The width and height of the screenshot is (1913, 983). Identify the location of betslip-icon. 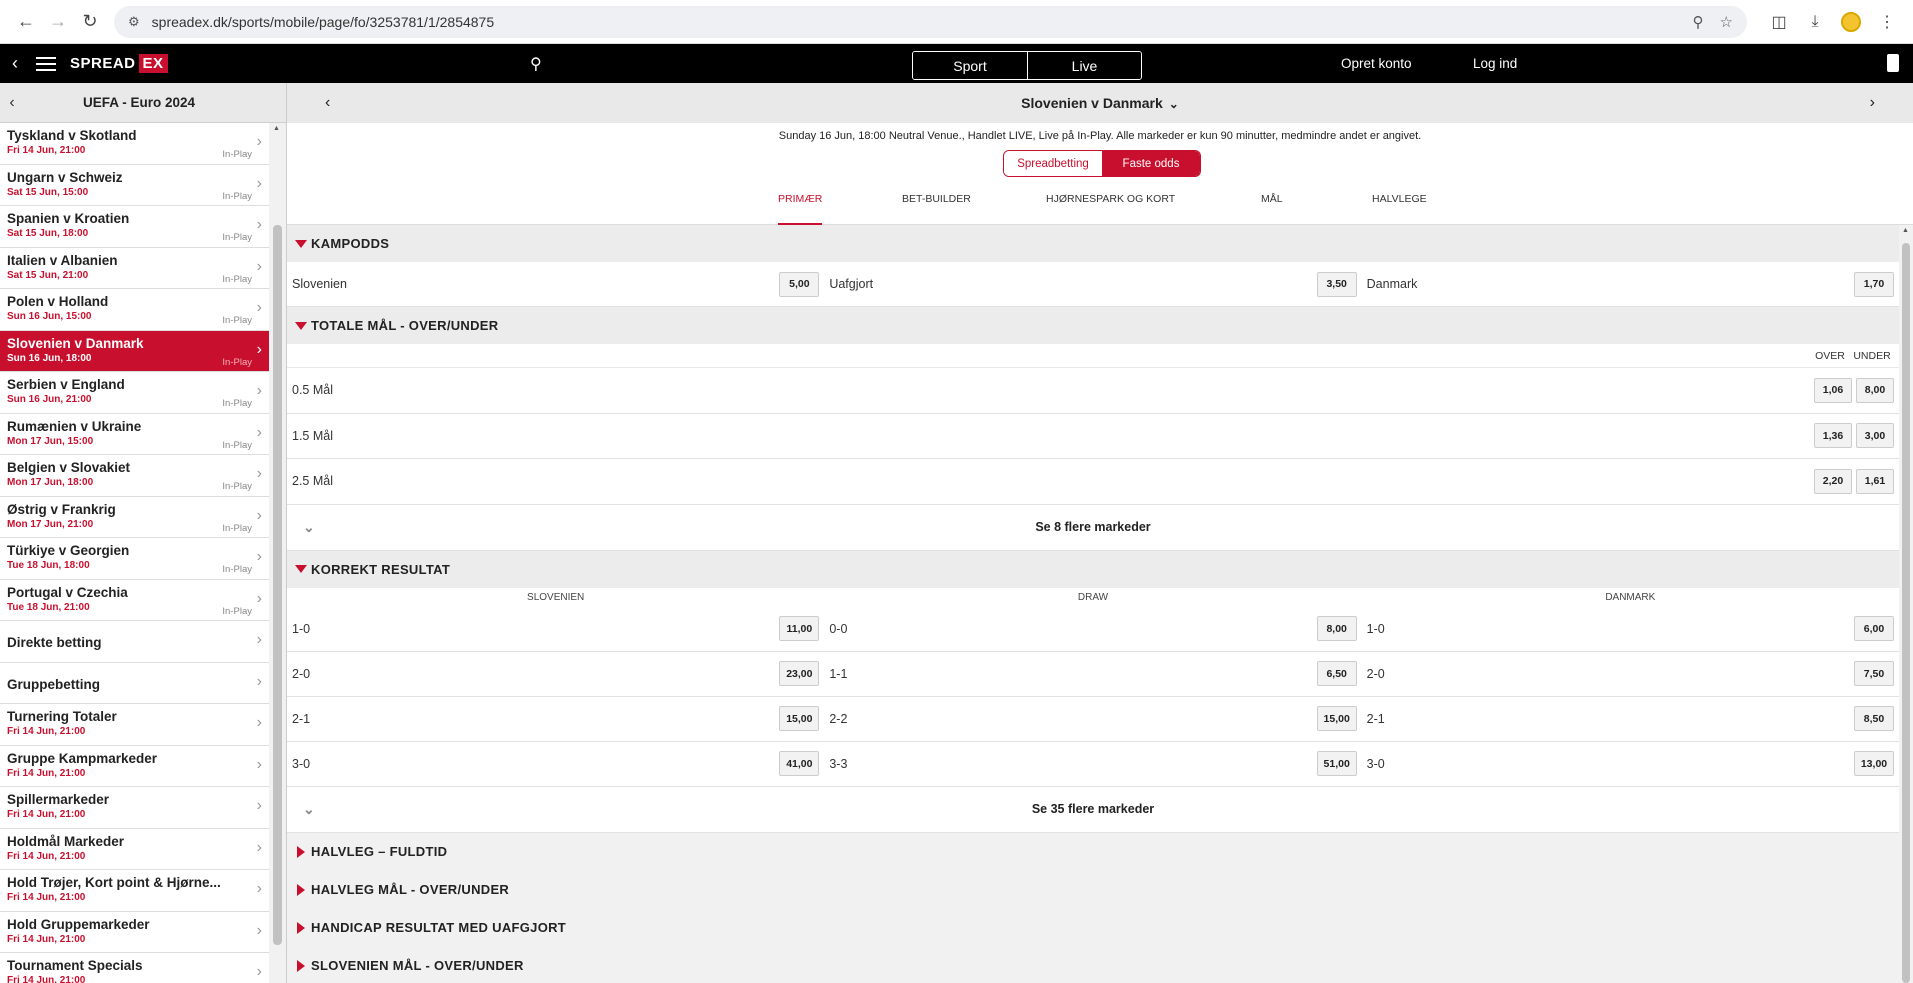
(1893, 63).